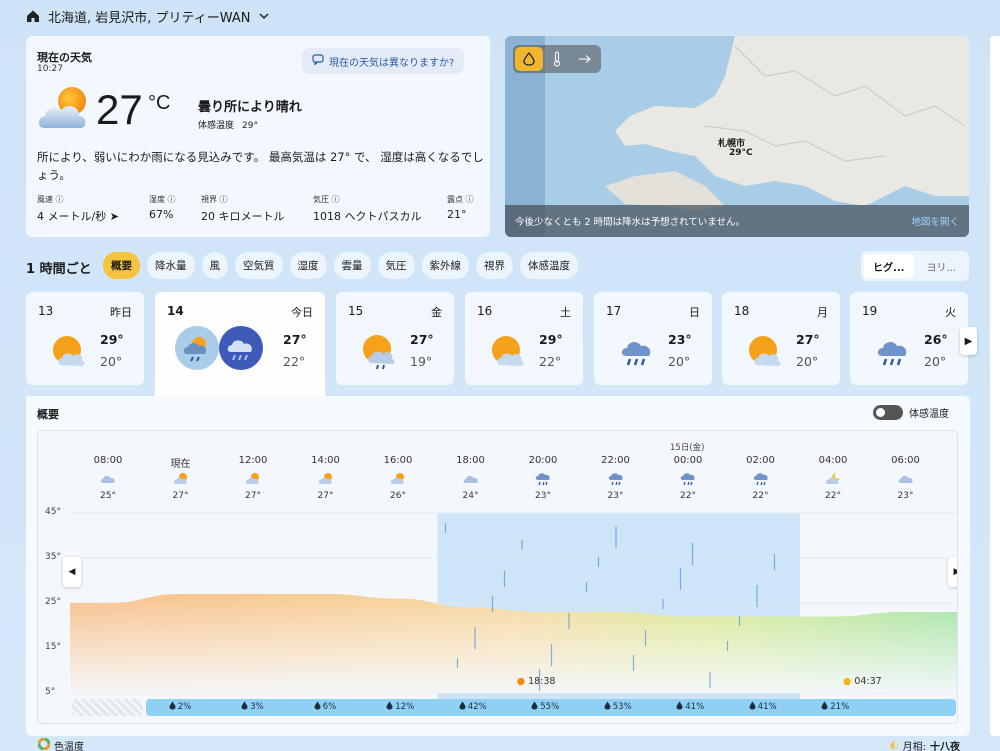  What do you see at coordinates (180, 707) in the screenshot?
I see `precipitation-probability: 2%` at bounding box center [180, 707].